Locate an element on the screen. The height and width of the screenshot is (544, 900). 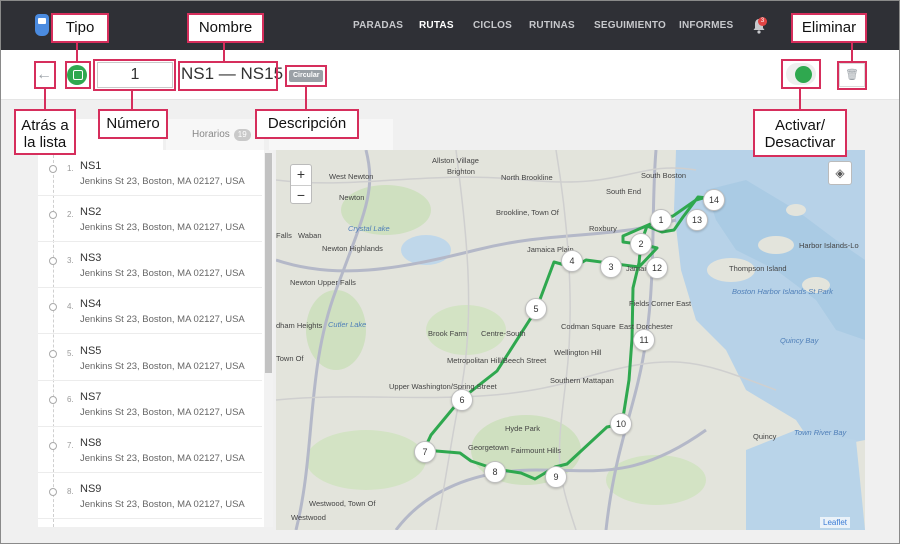
map-label: Harbor Islands-Lo is located at coordinates (829, 245).